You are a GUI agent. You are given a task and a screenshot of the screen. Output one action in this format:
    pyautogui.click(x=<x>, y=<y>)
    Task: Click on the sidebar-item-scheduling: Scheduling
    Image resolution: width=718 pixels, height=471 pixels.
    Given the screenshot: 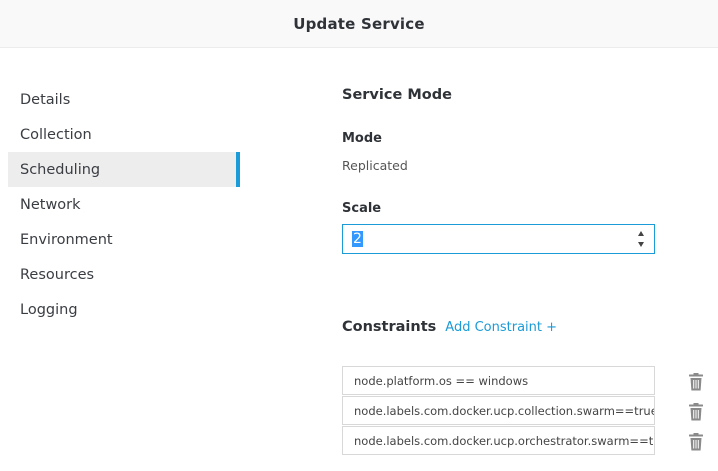 What is the action you would take?
    pyautogui.click(x=124, y=169)
    